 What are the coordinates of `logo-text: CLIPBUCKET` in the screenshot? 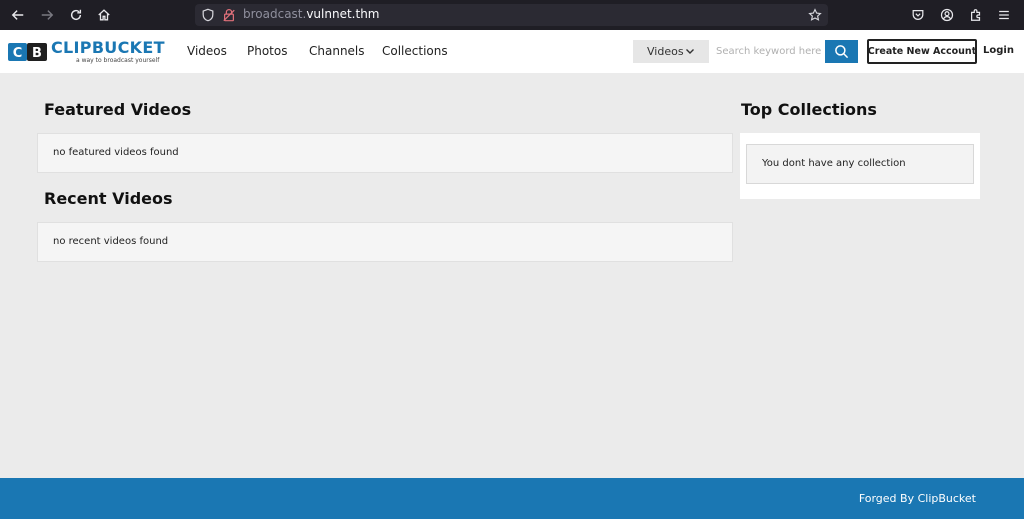 It's located at (108, 47).